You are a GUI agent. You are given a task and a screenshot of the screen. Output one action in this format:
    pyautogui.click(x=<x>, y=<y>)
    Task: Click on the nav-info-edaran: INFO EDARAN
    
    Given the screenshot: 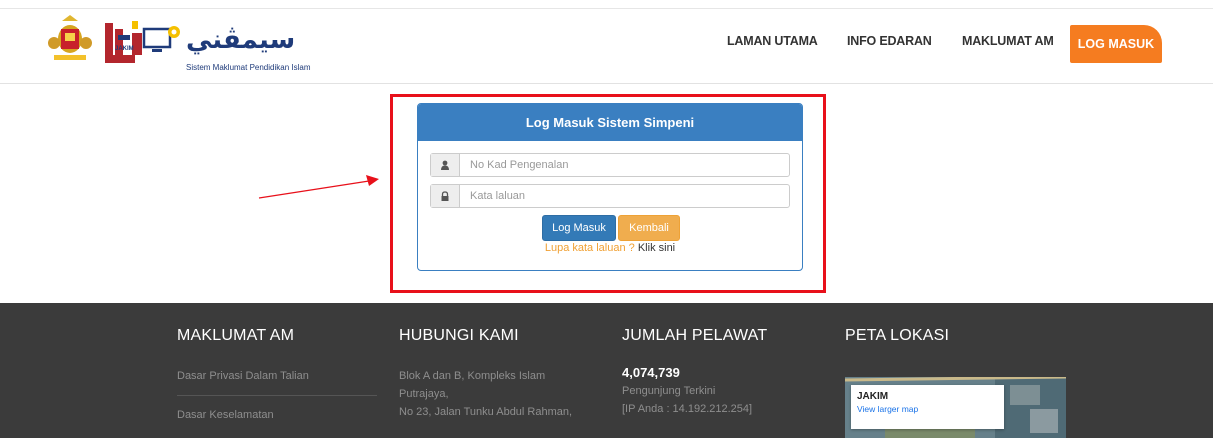 What is the action you would take?
    pyautogui.click(x=889, y=41)
    